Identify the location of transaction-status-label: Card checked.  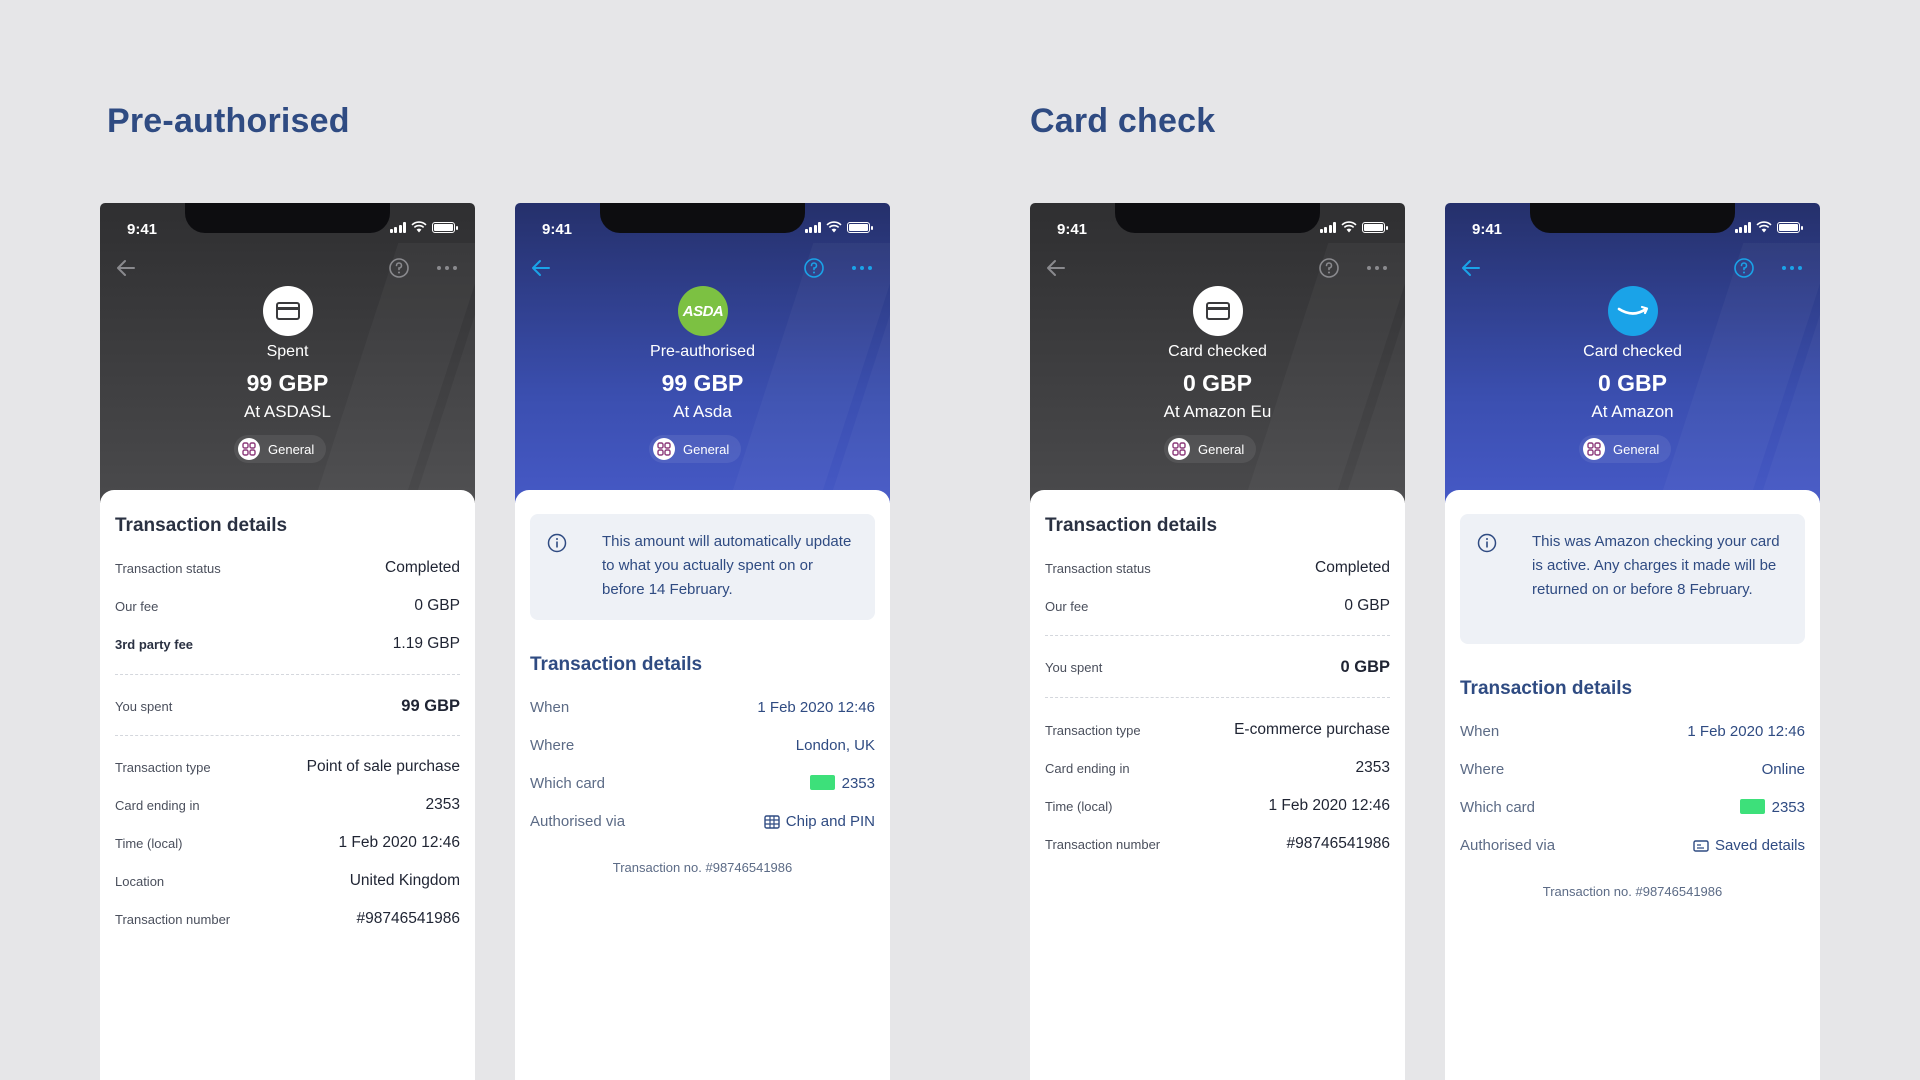
(1632, 351).